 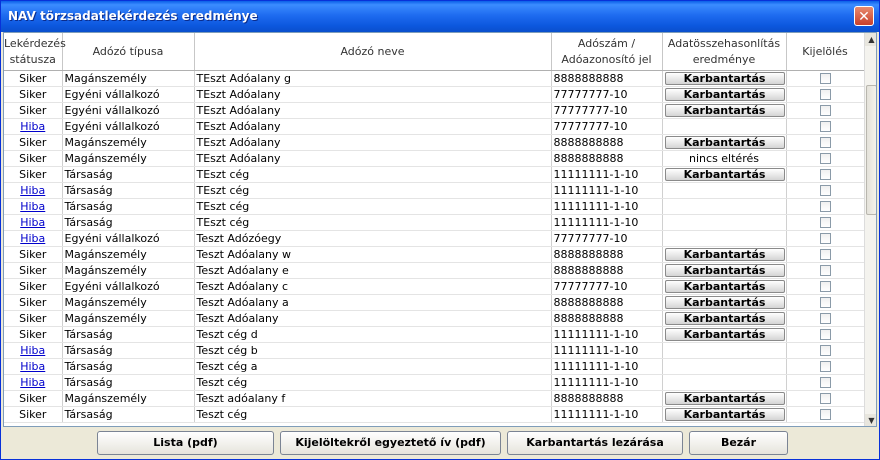 I want to click on scroll-up-arrow-icon: ▲, so click(x=870, y=39).